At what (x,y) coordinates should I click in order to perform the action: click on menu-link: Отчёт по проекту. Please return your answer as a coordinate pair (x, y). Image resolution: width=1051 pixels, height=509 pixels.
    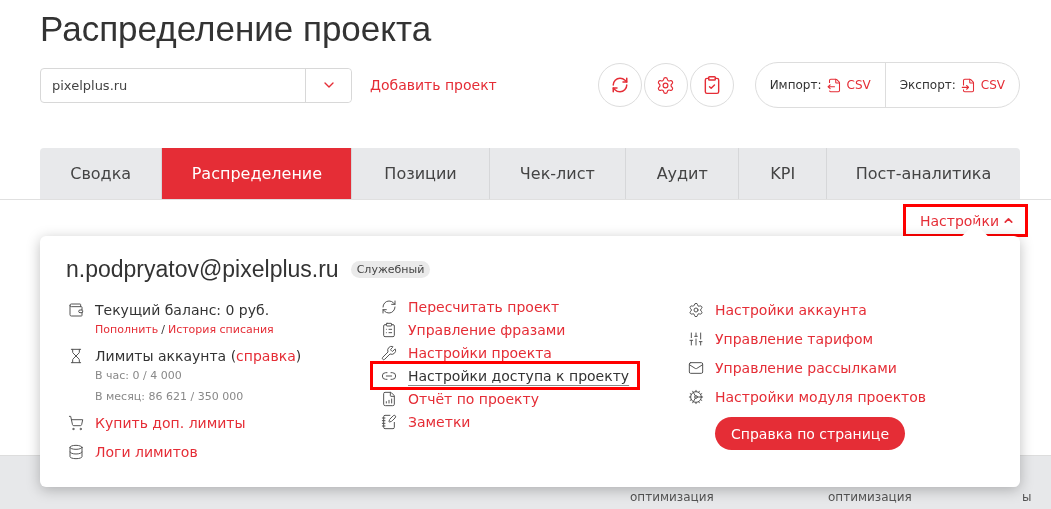
    Looking at the image, I should click on (473, 398).